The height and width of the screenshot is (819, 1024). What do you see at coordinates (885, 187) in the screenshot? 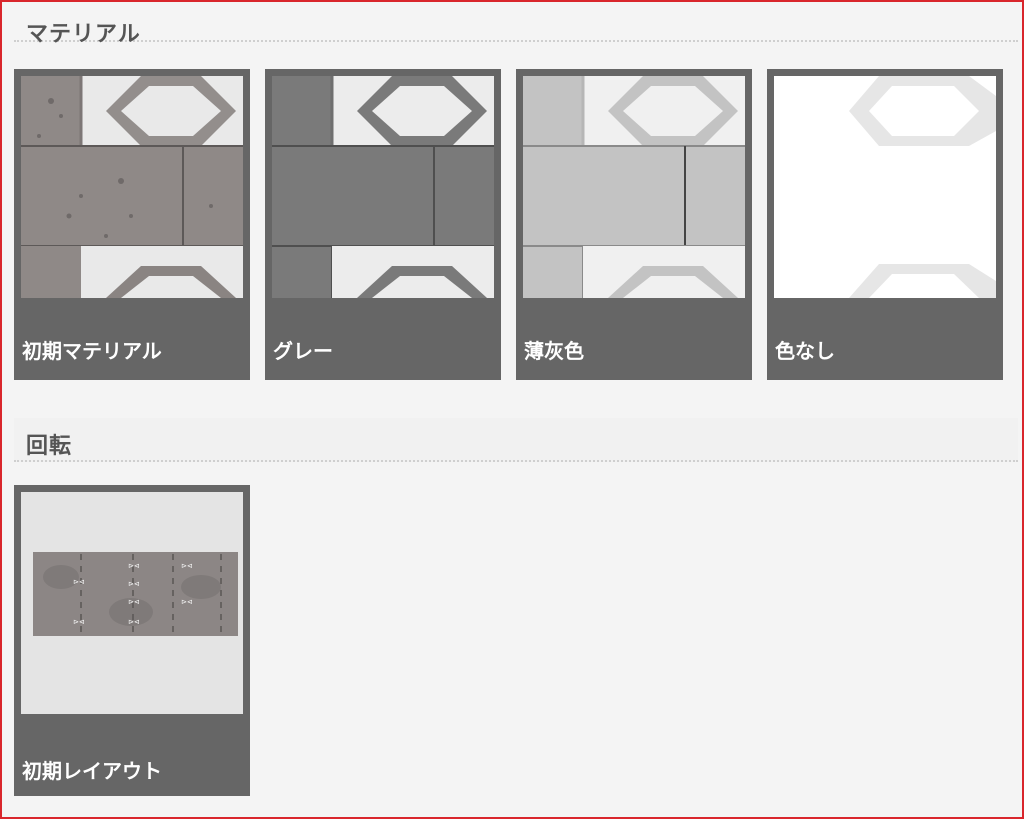
I see `no-color-texture-icon` at bounding box center [885, 187].